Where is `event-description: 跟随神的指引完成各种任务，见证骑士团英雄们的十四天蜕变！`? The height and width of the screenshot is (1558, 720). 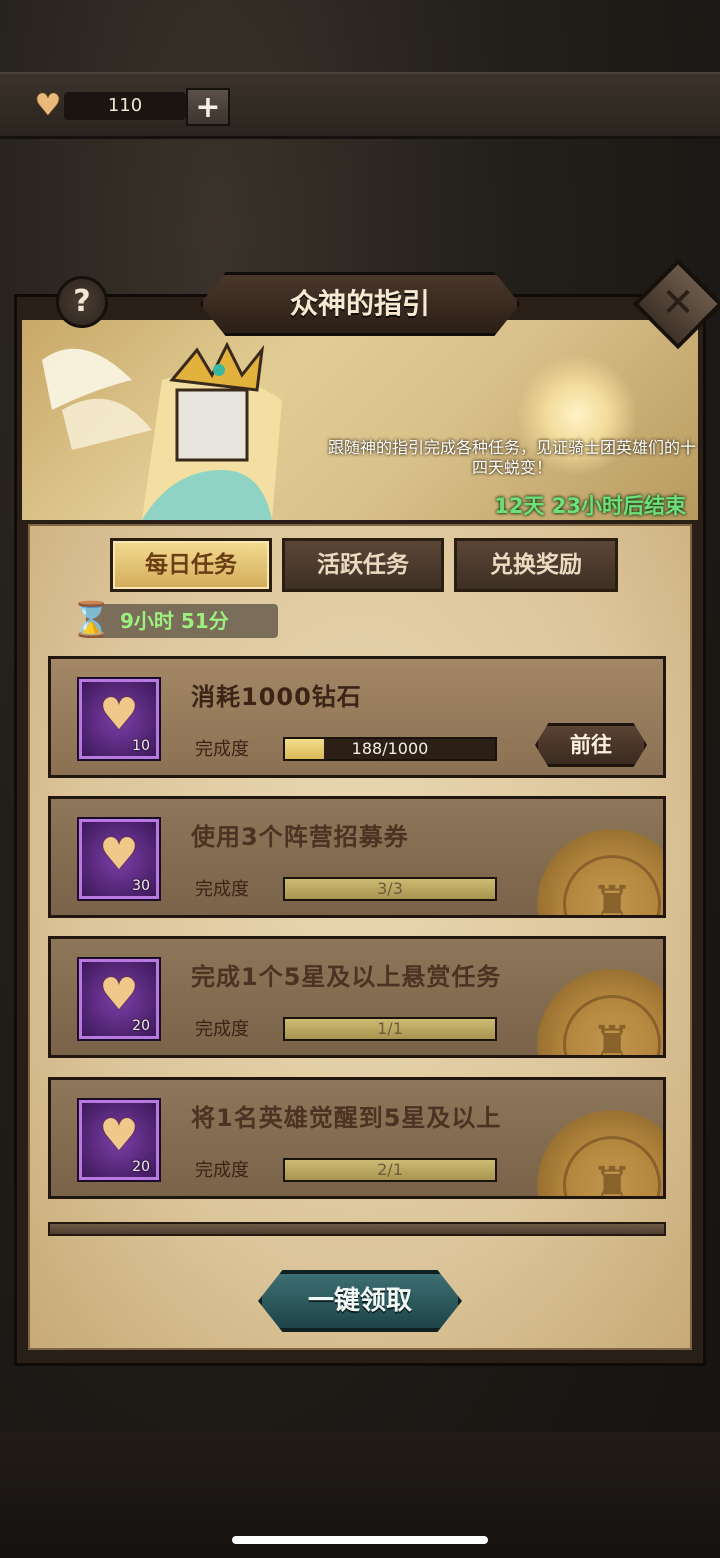
event-description: 跟随神的指引完成各种任务，见证骑士团英雄们的十四天蜕变！ is located at coordinates (511, 457).